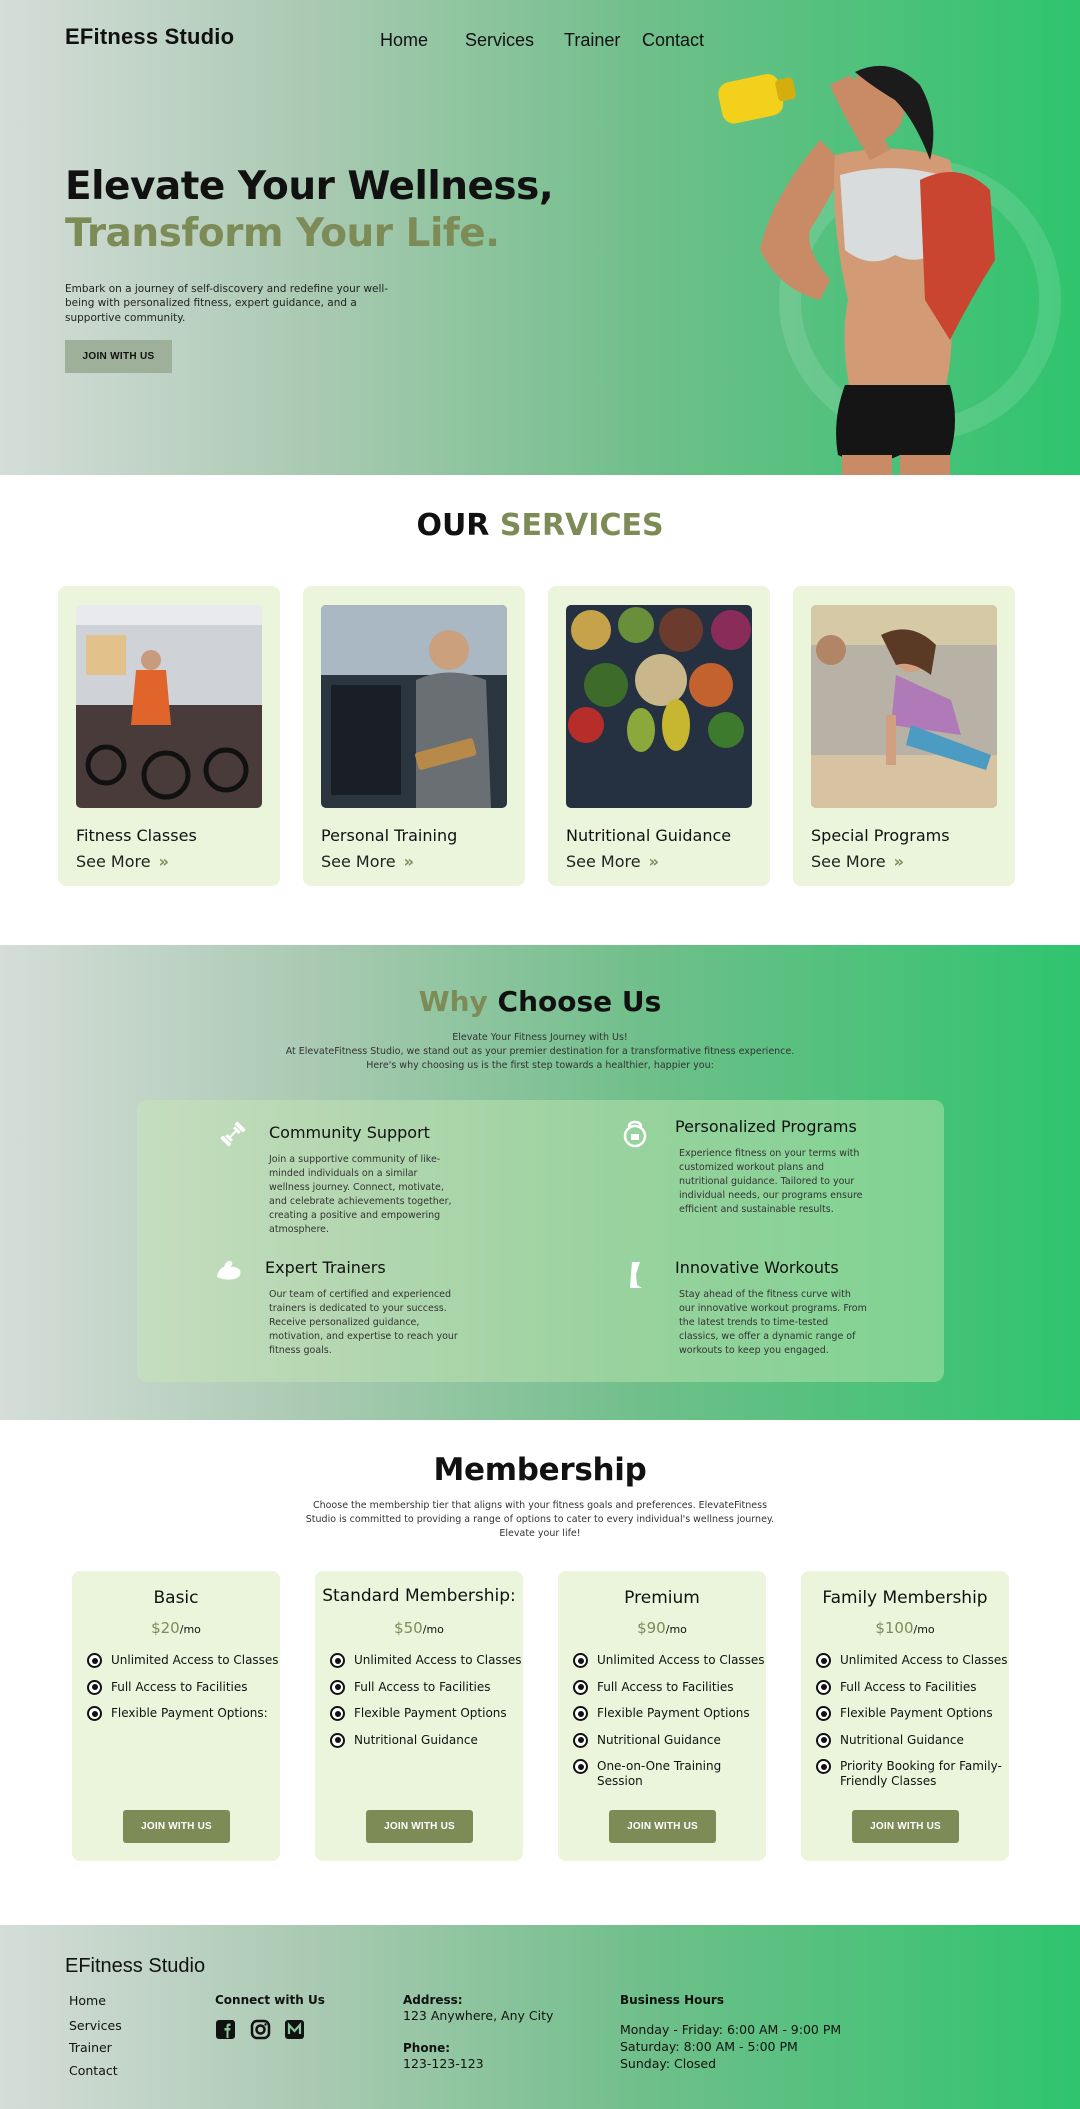  I want to click on hours-title: Business Hours, so click(672, 2000).